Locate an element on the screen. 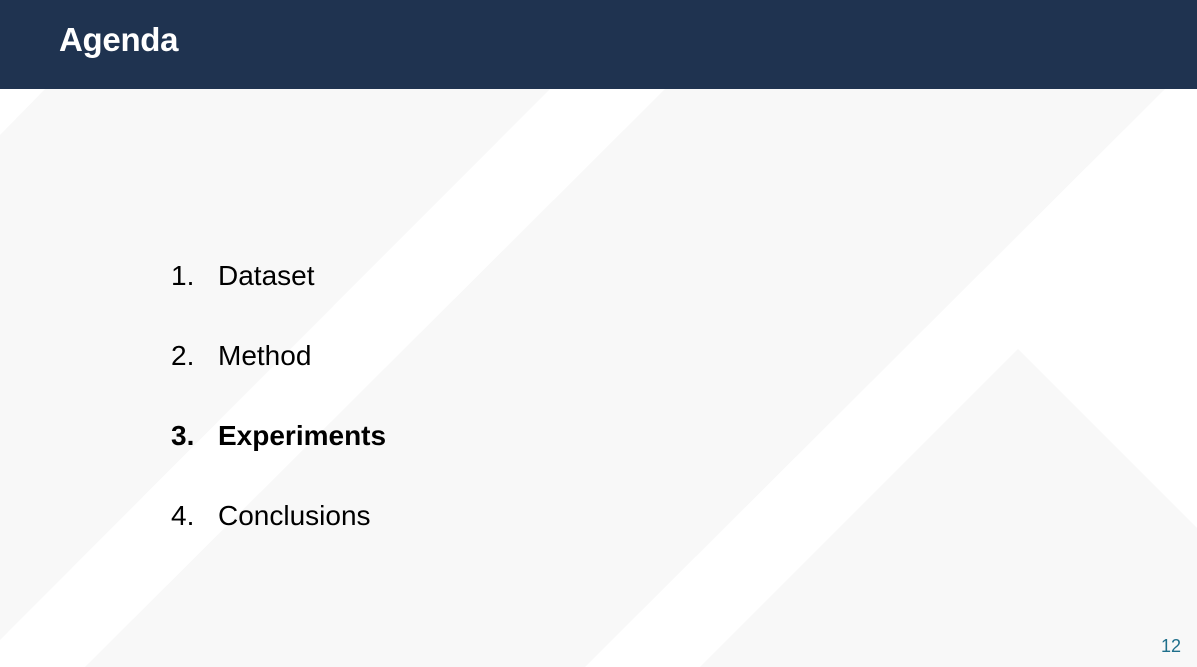  agenda-item-number: 2. is located at coordinates (183, 355).